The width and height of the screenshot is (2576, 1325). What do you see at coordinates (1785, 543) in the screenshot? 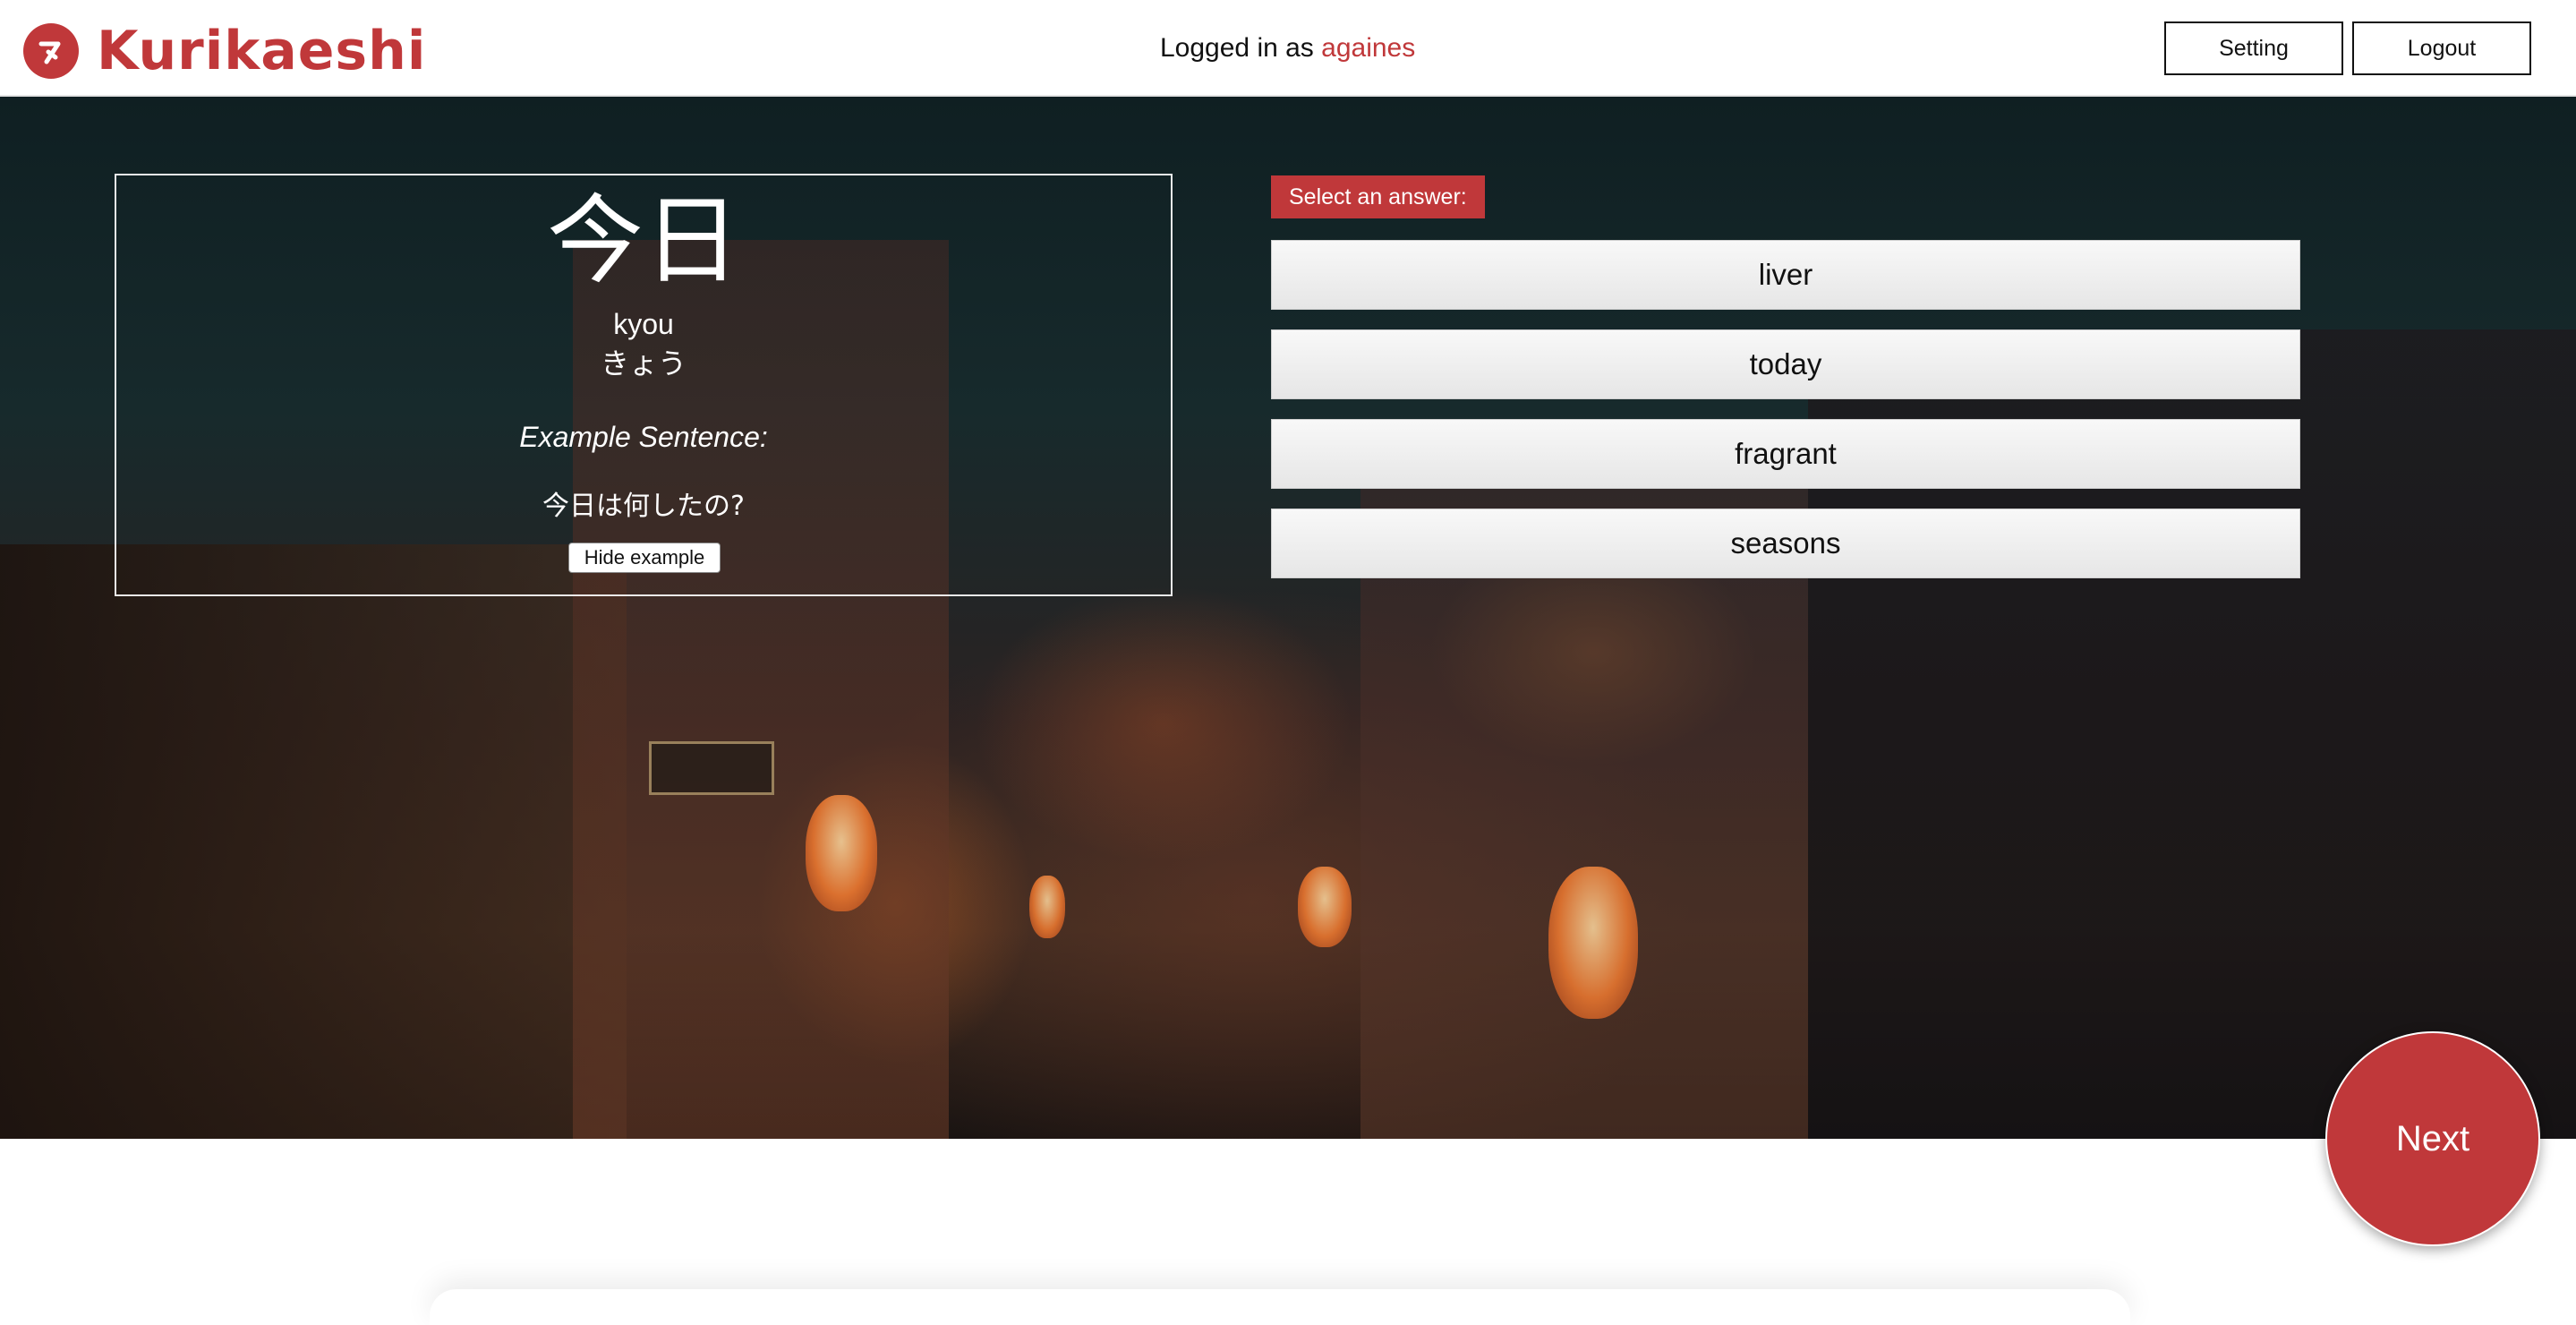
I see `answer-option: seasons` at bounding box center [1785, 543].